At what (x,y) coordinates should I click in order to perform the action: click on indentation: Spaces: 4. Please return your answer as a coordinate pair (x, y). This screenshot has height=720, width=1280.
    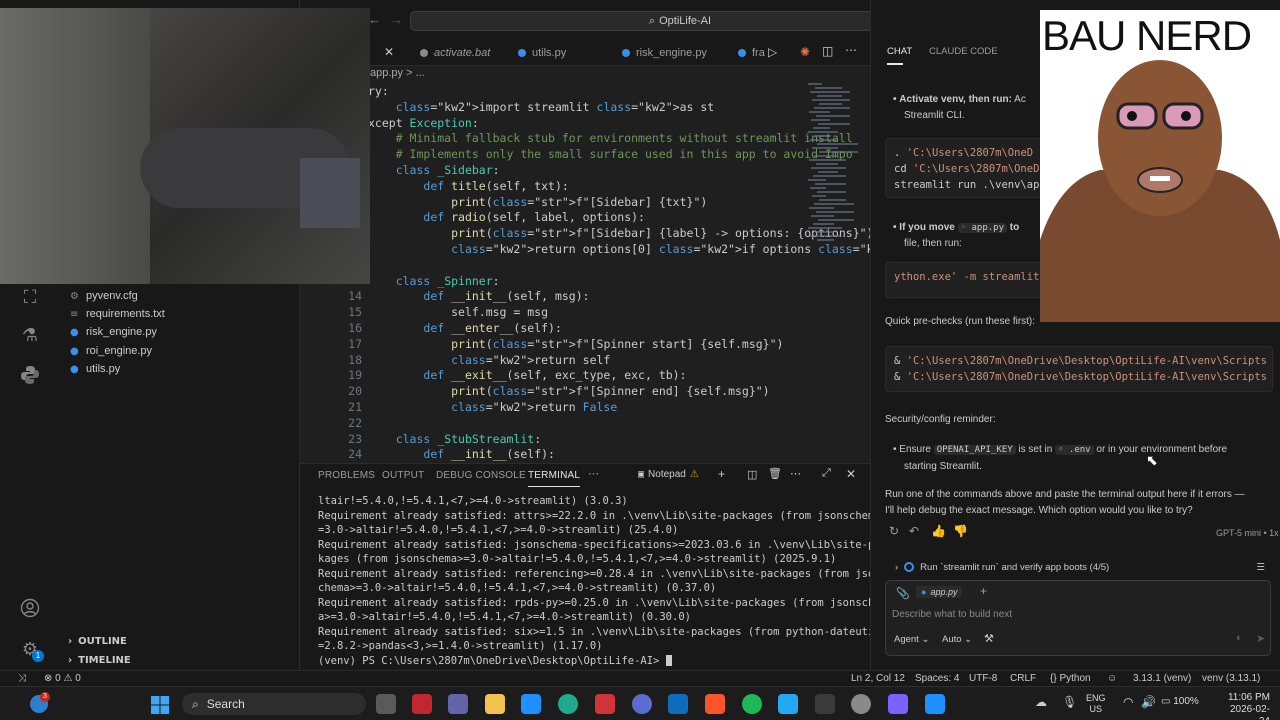
    Looking at the image, I should click on (937, 678).